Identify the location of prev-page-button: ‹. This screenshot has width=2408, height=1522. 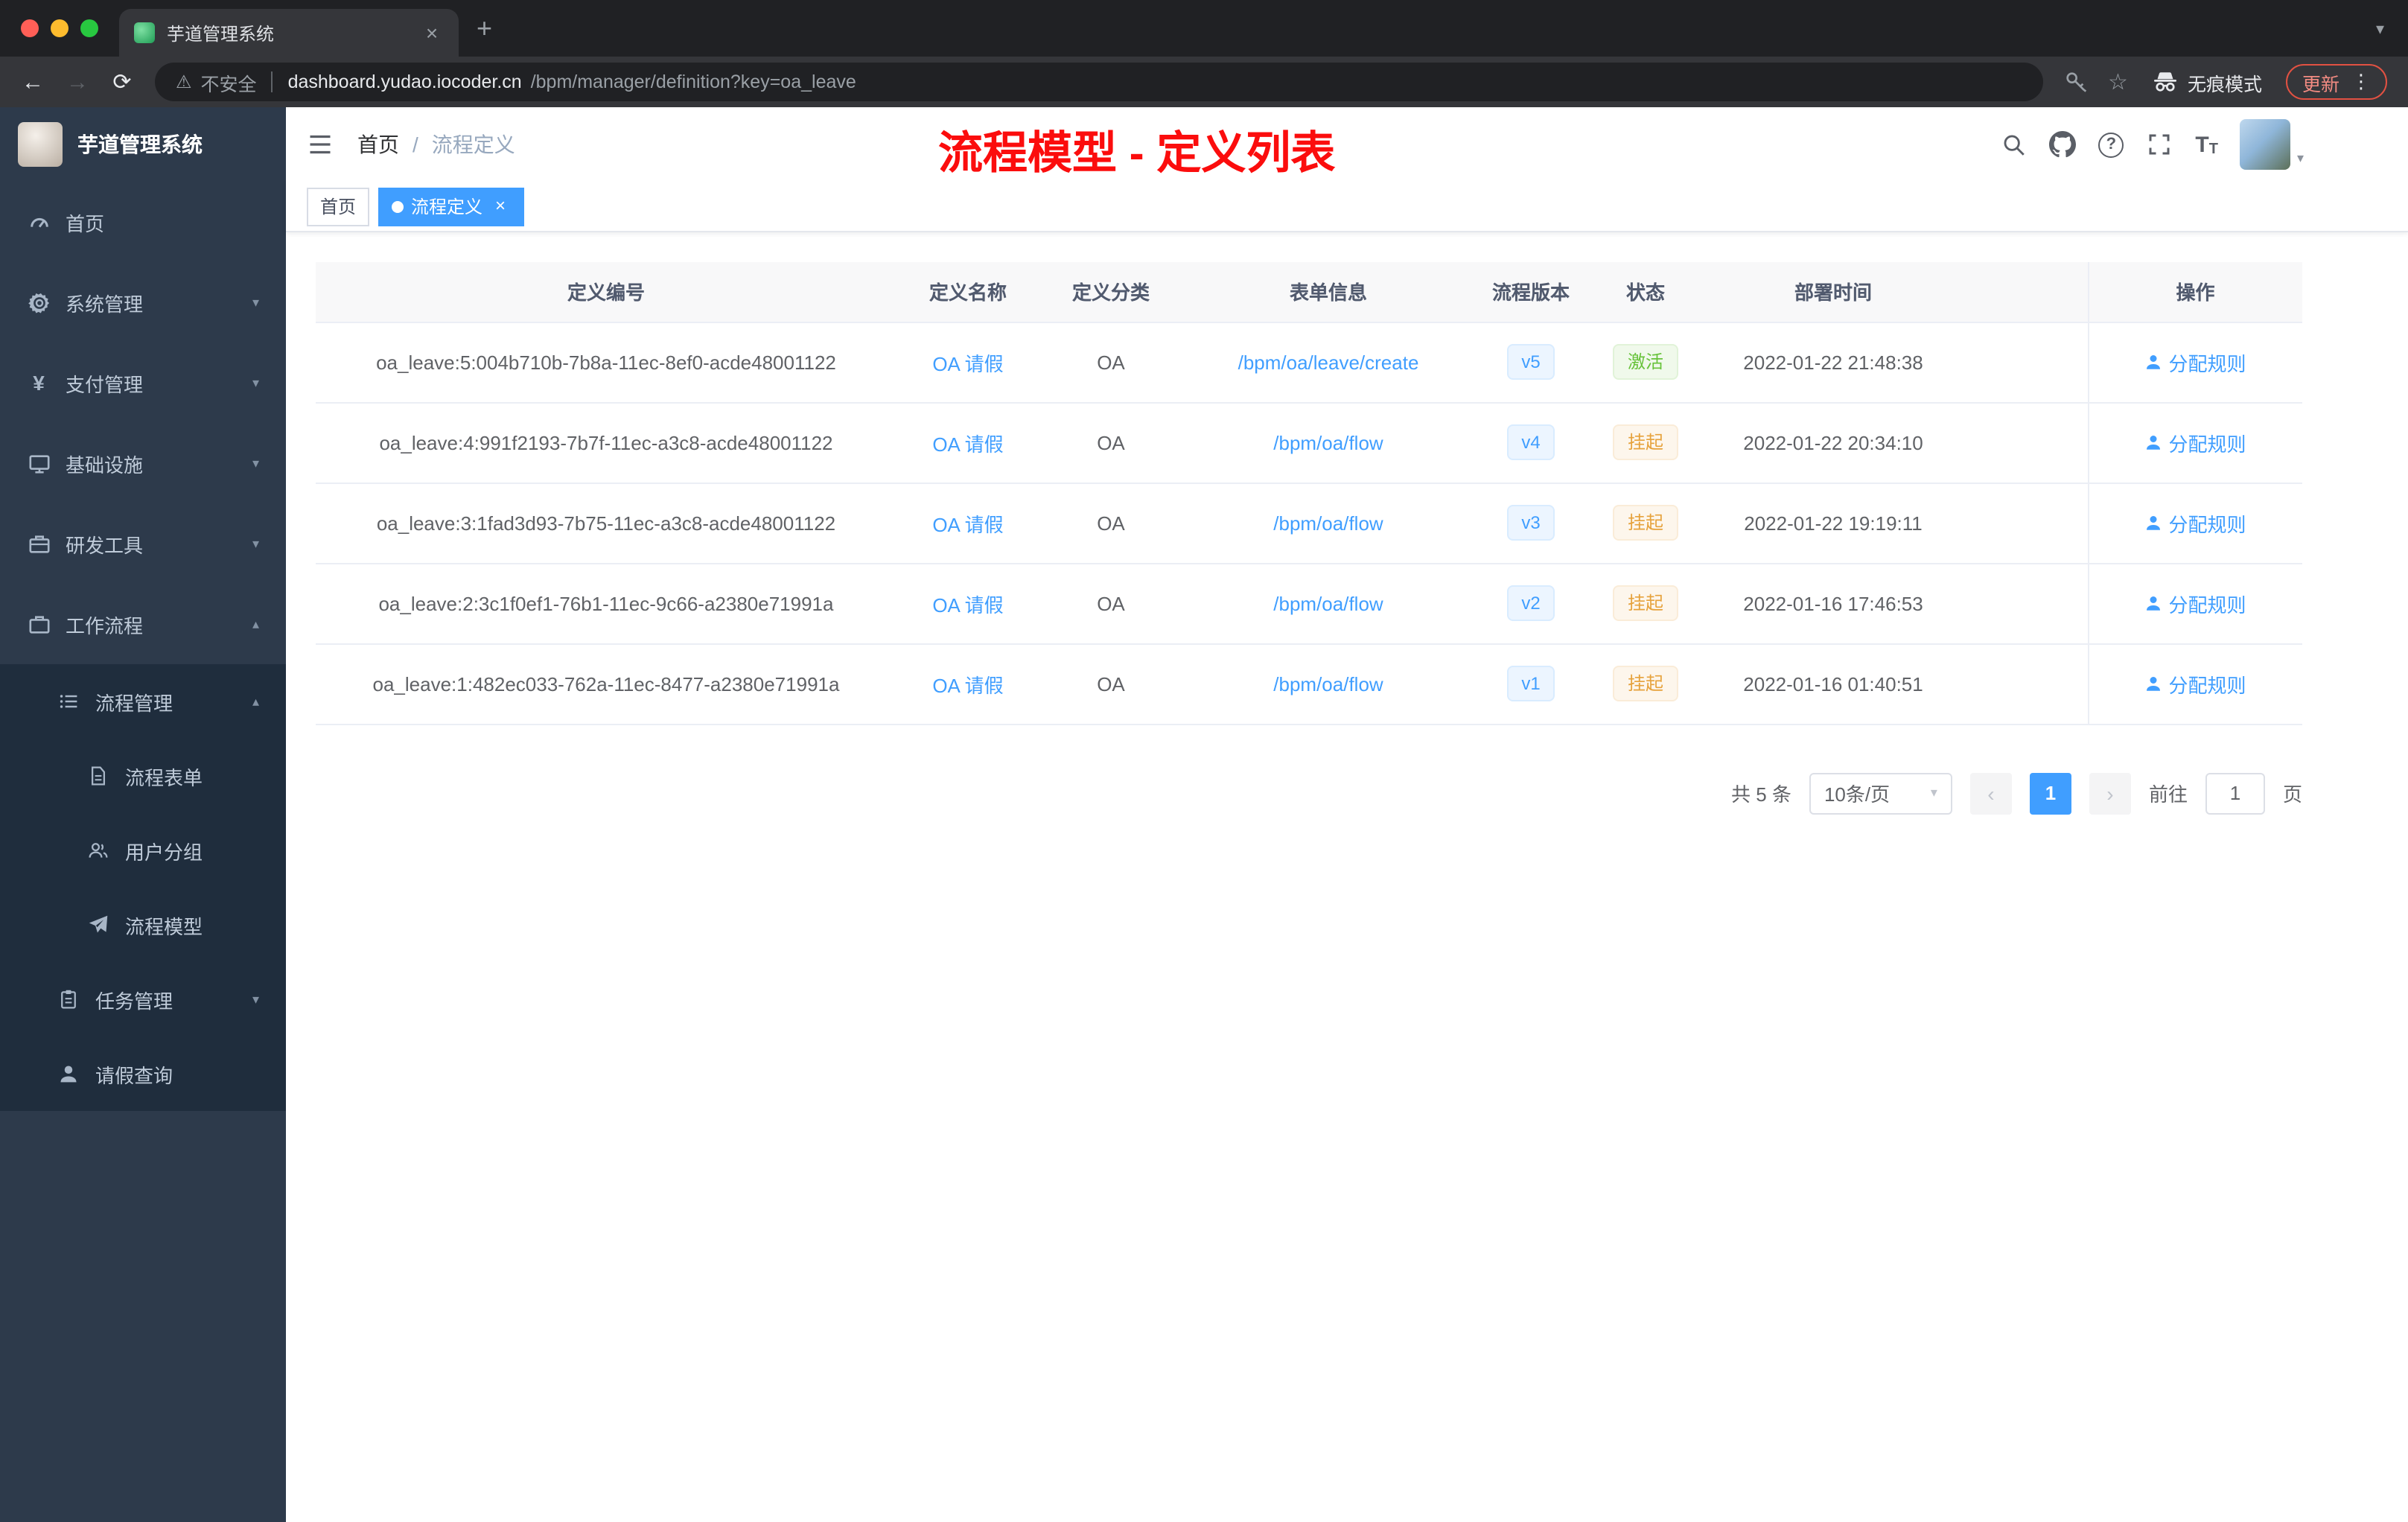
(1990, 793).